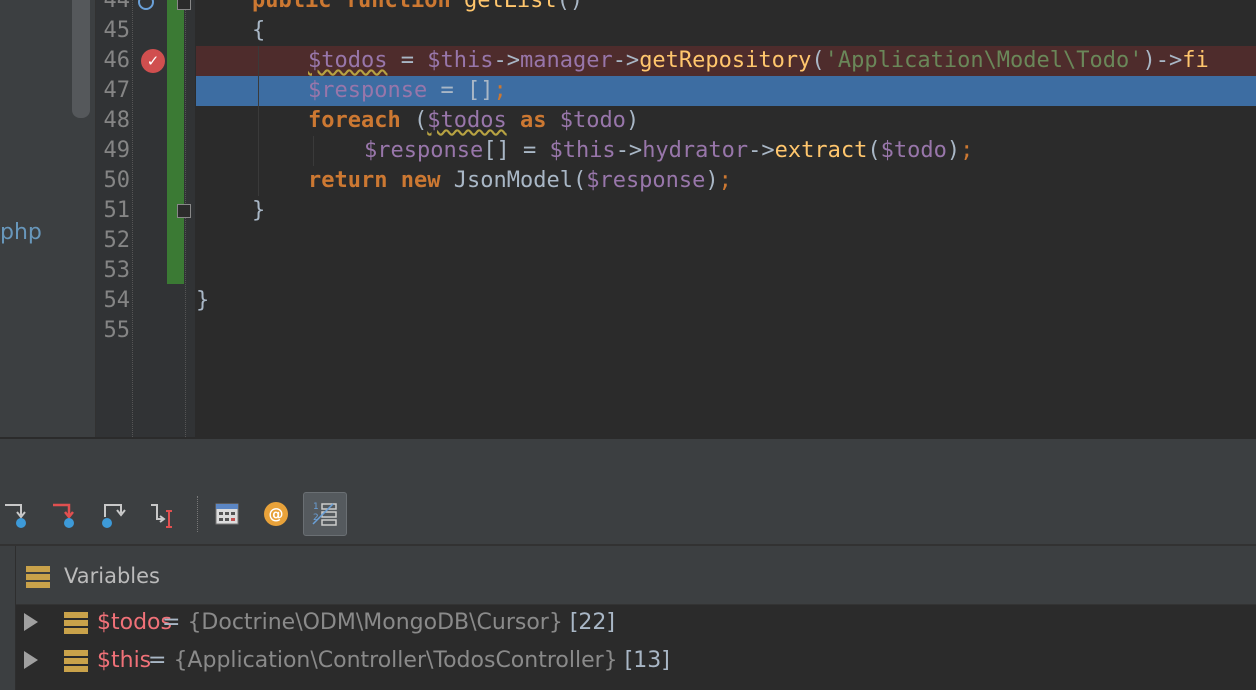 The width and height of the screenshot is (1256, 690). What do you see at coordinates (175, 142) in the screenshot?
I see `vcs-change-marker` at bounding box center [175, 142].